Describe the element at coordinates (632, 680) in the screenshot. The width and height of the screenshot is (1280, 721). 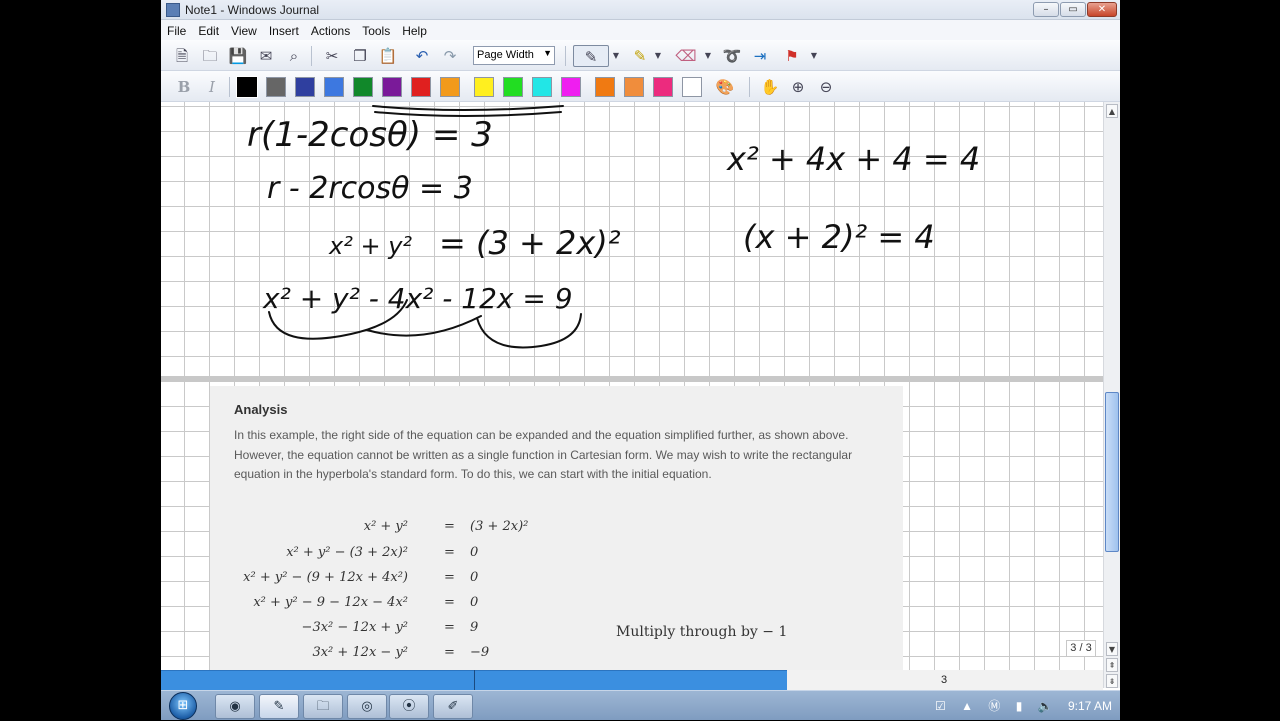
I see `page-navigation-bar: 3` at that location.